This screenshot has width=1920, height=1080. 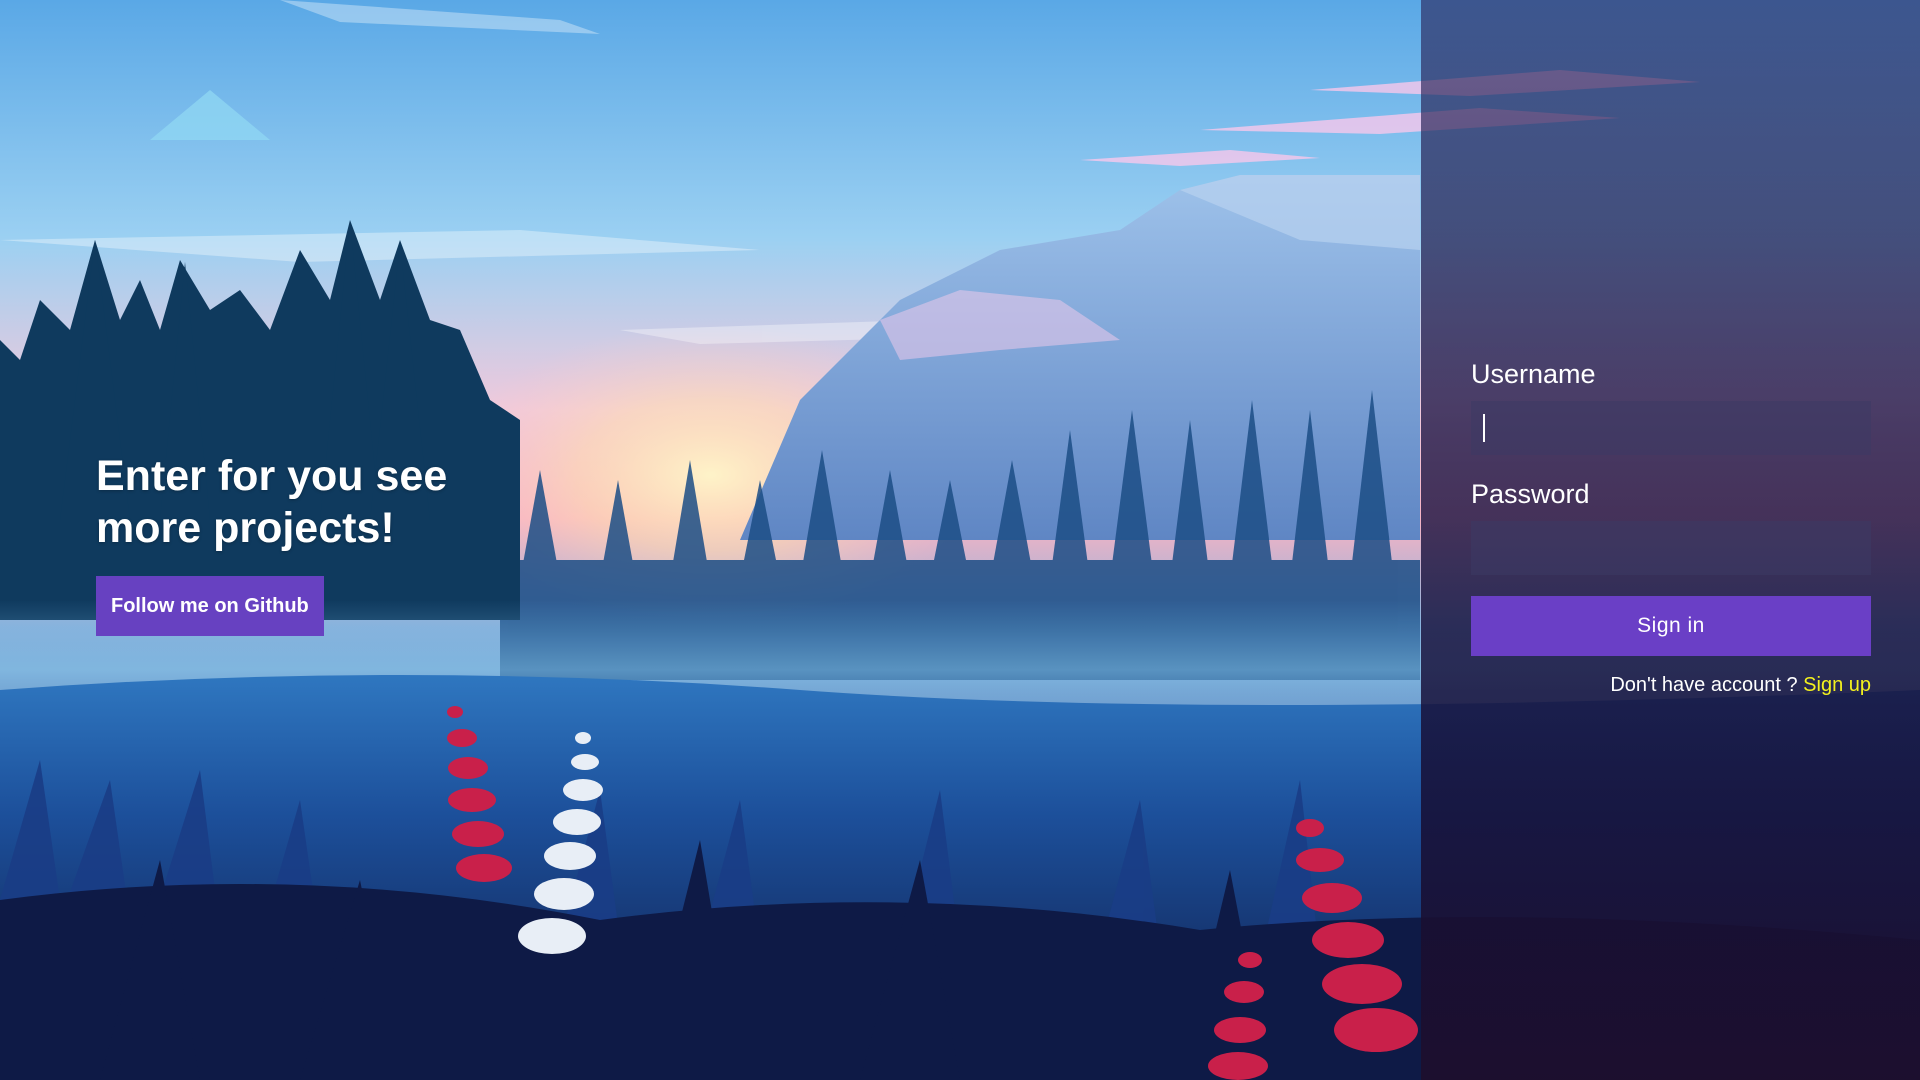 I want to click on username-field-wrapper, so click(x=1671, y=428).